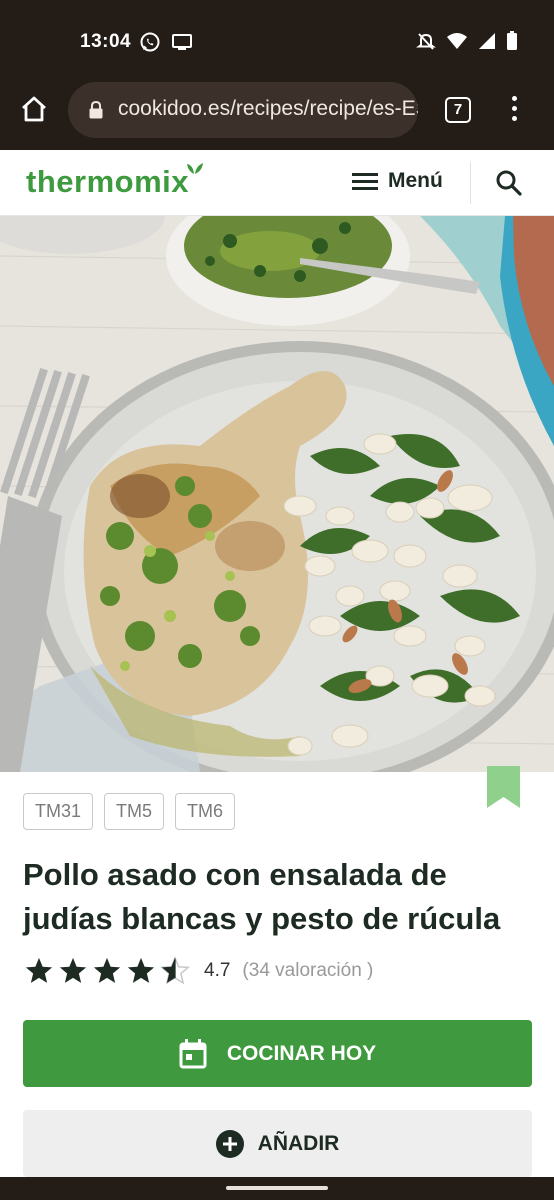 This screenshot has height=1200, width=554. I want to click on site-header: thermomix Menú, so click(277, 183).